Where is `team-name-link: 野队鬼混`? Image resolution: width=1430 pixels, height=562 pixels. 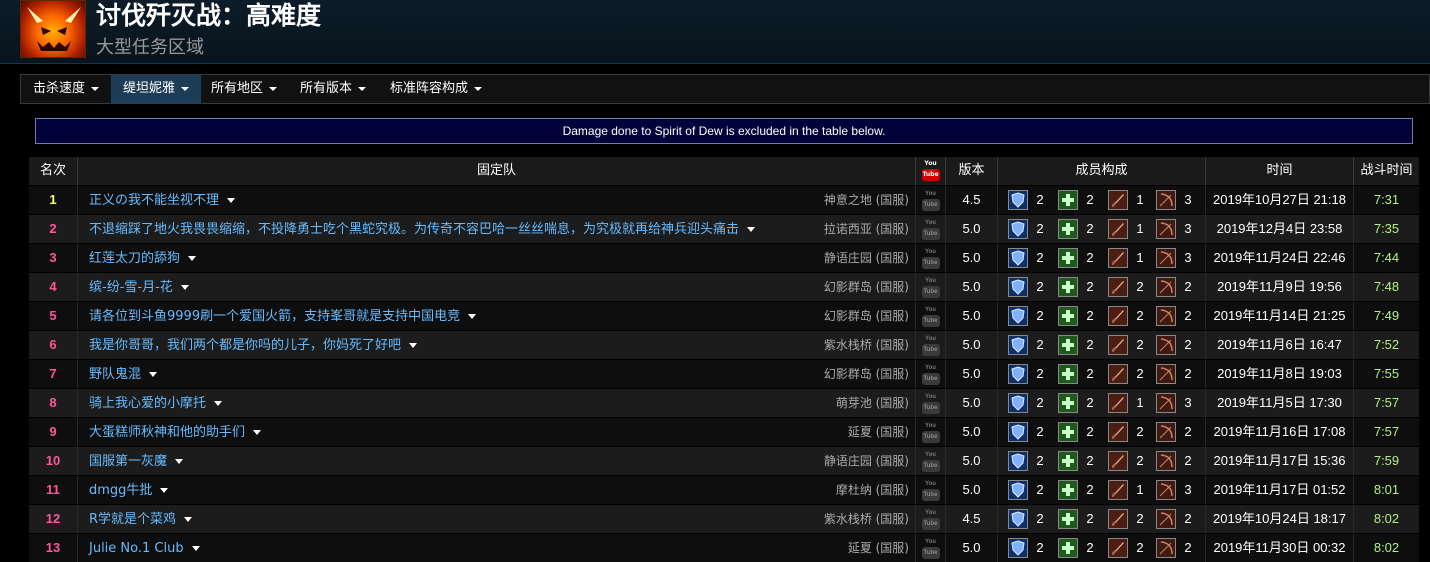 team-name-link: 野队鬼混 is located at coordinates (115, 374).